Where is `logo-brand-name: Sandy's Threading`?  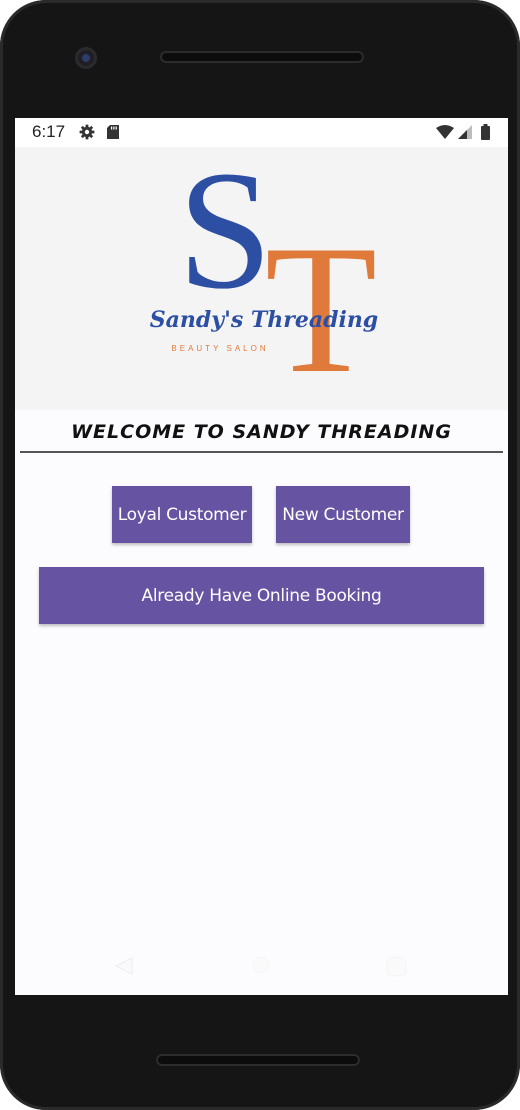 logo-brand-name: Sandy's Threading is located at coordinates (264, 320).